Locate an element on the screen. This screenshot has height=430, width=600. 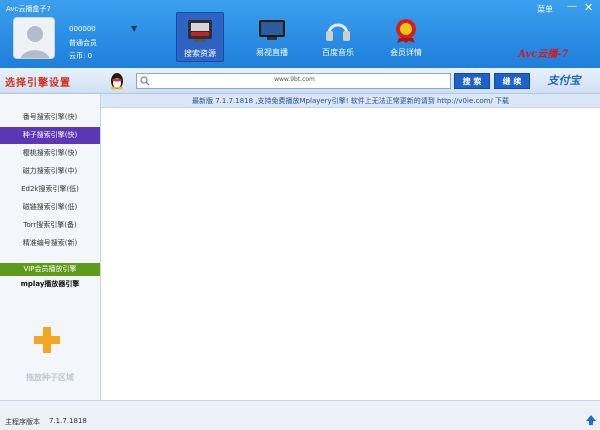
alipay-logo: 支付宝 is located at coordinates (564, 81).